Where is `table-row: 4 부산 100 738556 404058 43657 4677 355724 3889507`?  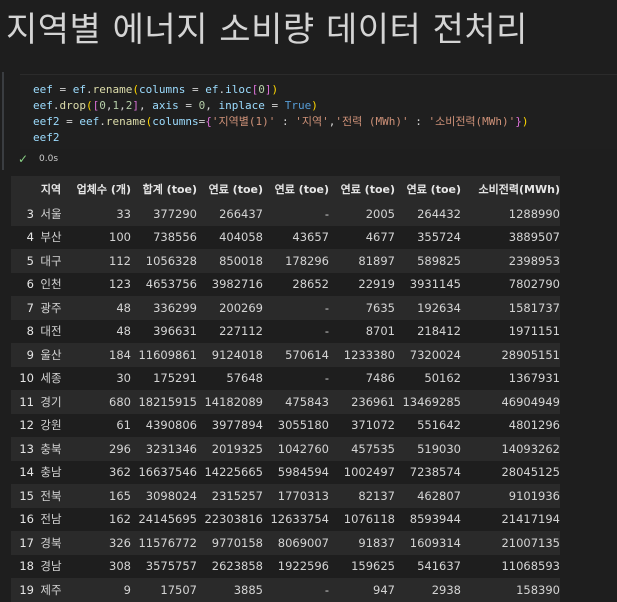
table-row: 4 부산 100 738556 404058 43657 4677 355724 3889507 is located at coordinates (285, 237).